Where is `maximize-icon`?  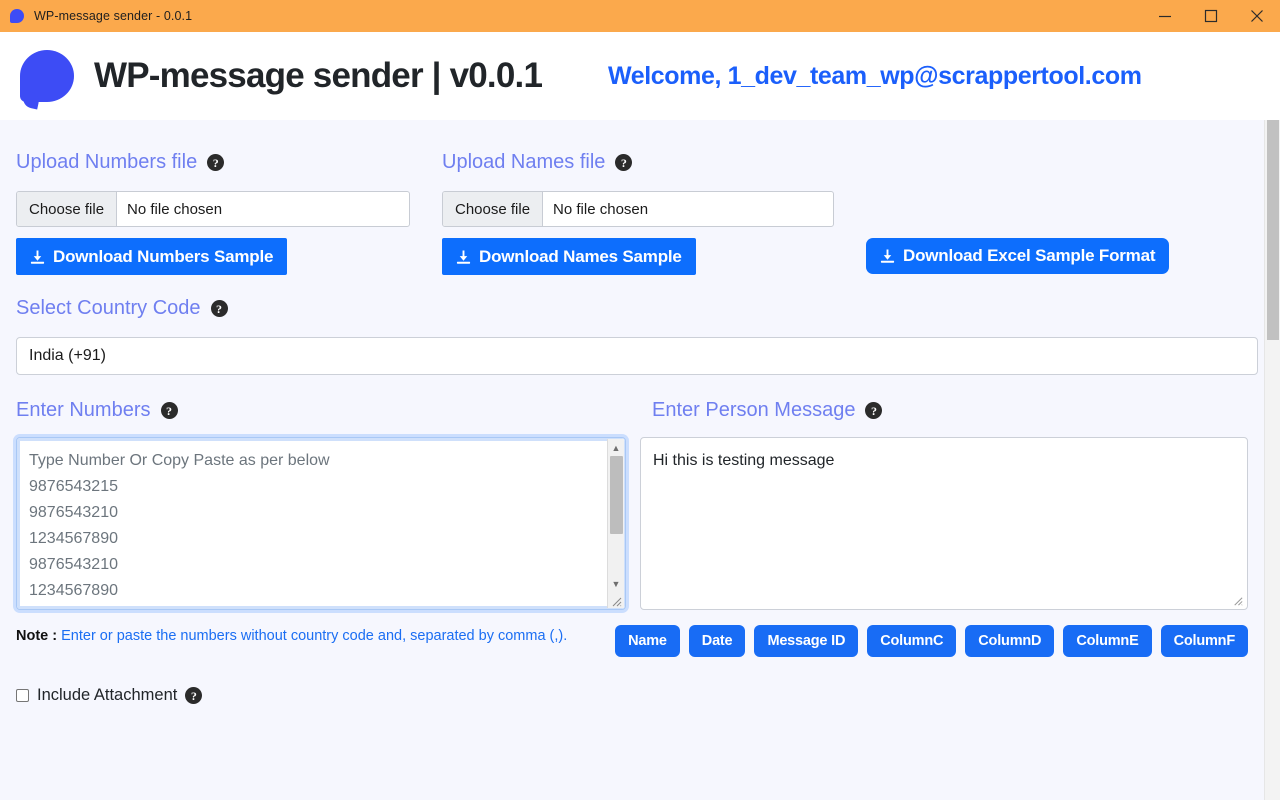 maximize-icon is located at coordinates (1211, 16).